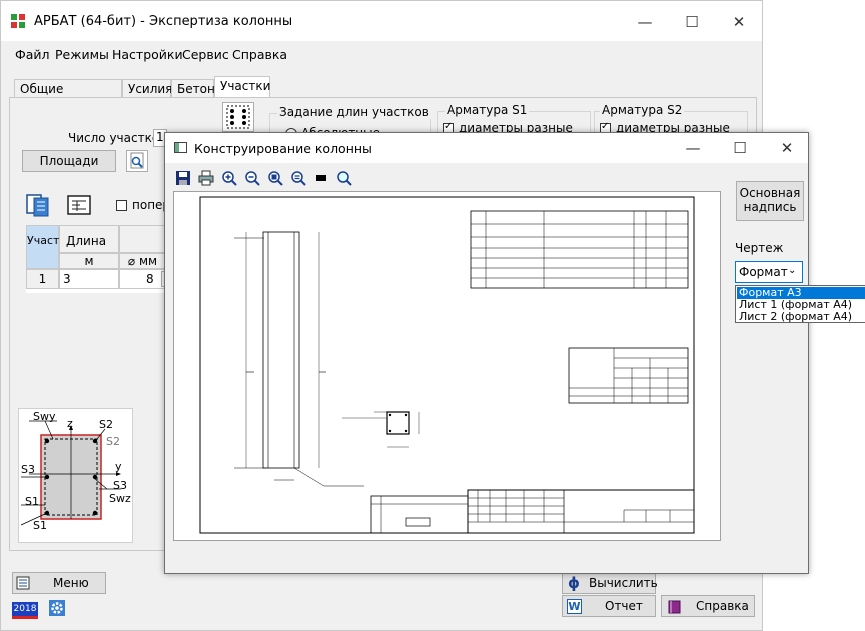  I want to click on app-icon, so click(18, 21).